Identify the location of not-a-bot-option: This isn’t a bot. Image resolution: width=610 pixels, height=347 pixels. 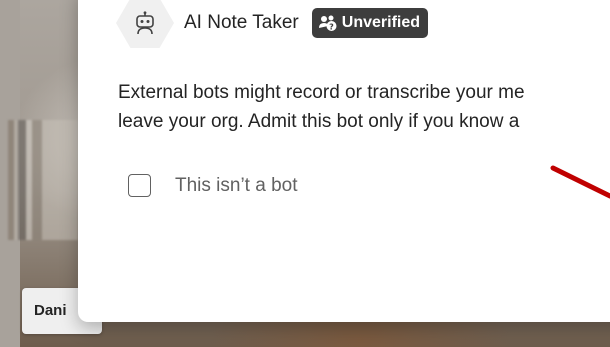
(213, 185).